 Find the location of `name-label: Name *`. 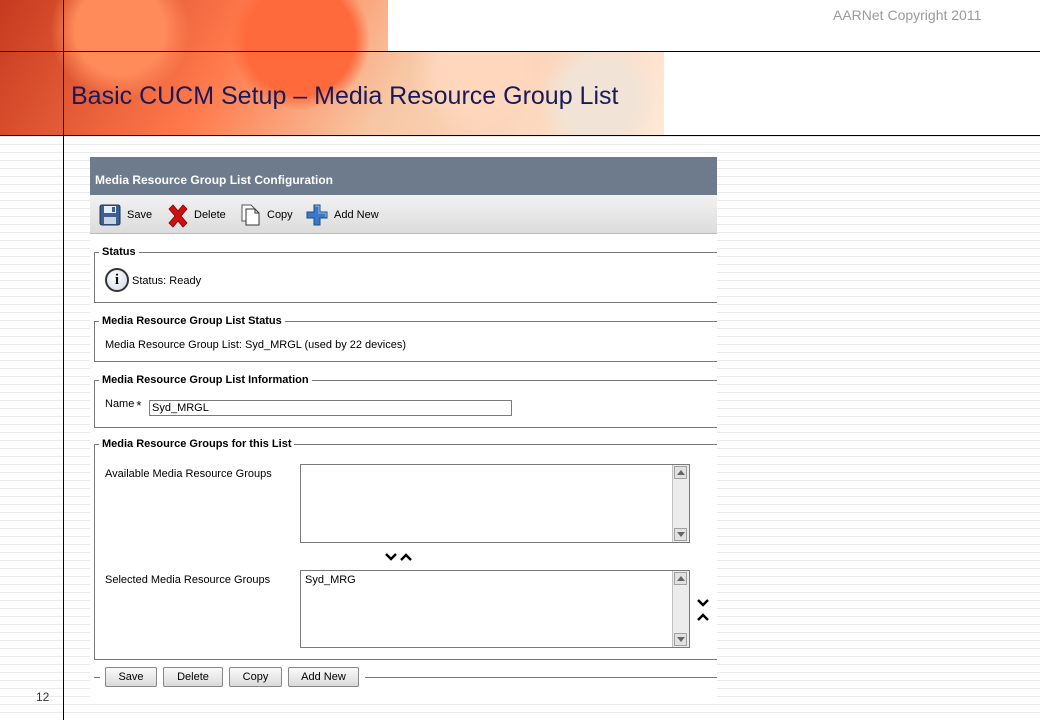

name-label: Name * is located at coordinates (123, 405).